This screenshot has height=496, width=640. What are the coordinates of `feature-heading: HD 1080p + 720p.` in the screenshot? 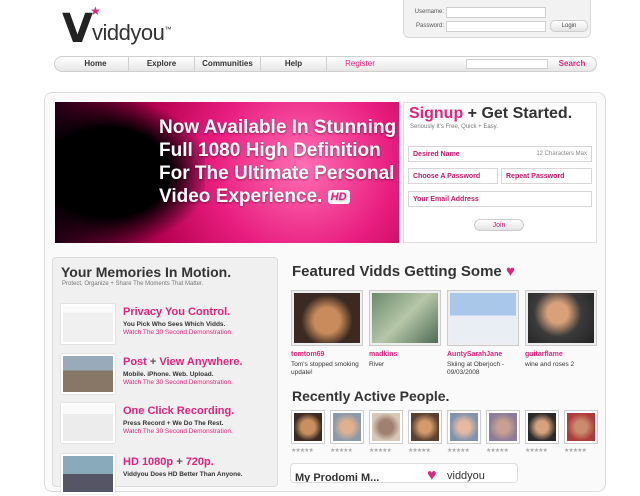 It's located at (168, 462).